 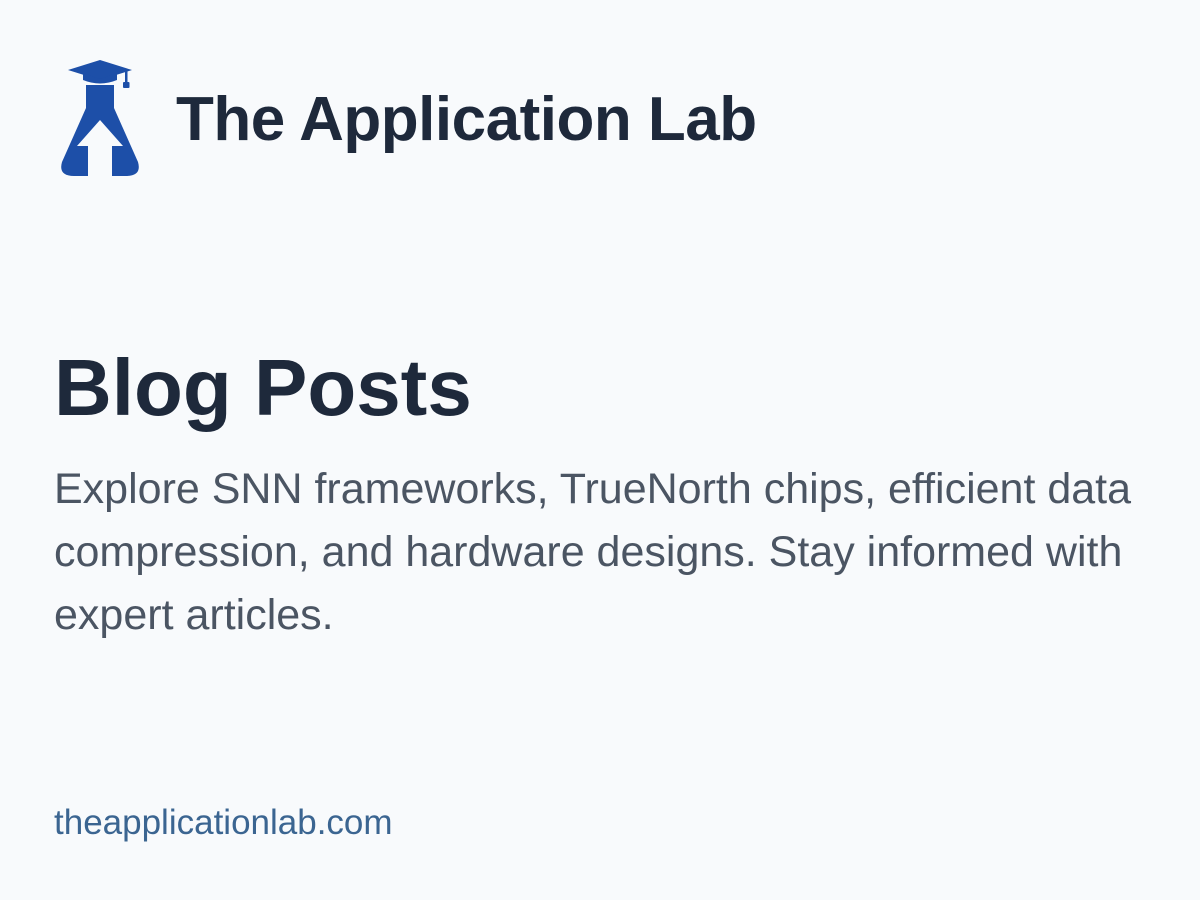 I want to click on site-url-link: theapplicationlab.com, so click(x=223, y=823).